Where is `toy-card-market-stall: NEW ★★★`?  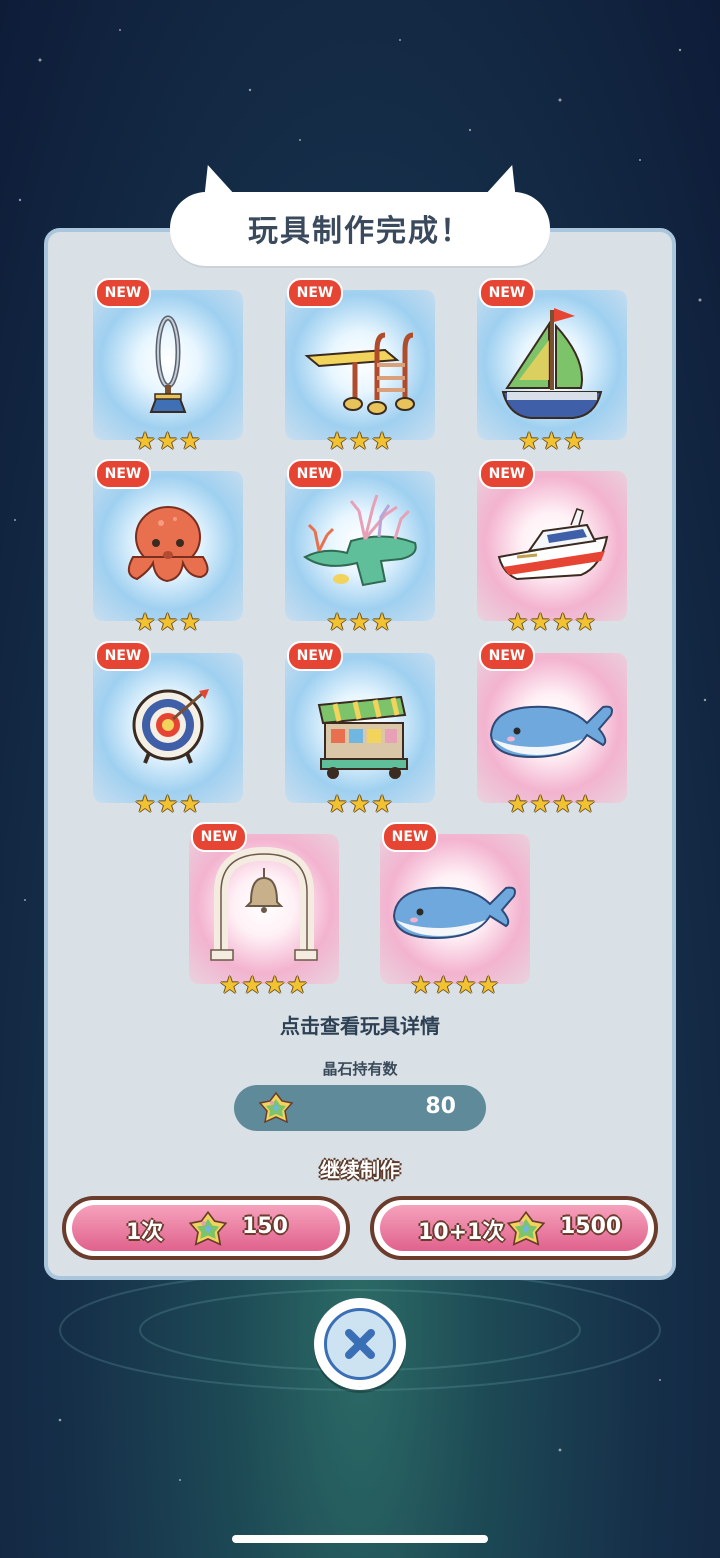 toy-card-market-stall: NEW ★★★ is located at coordinates (360, 729).